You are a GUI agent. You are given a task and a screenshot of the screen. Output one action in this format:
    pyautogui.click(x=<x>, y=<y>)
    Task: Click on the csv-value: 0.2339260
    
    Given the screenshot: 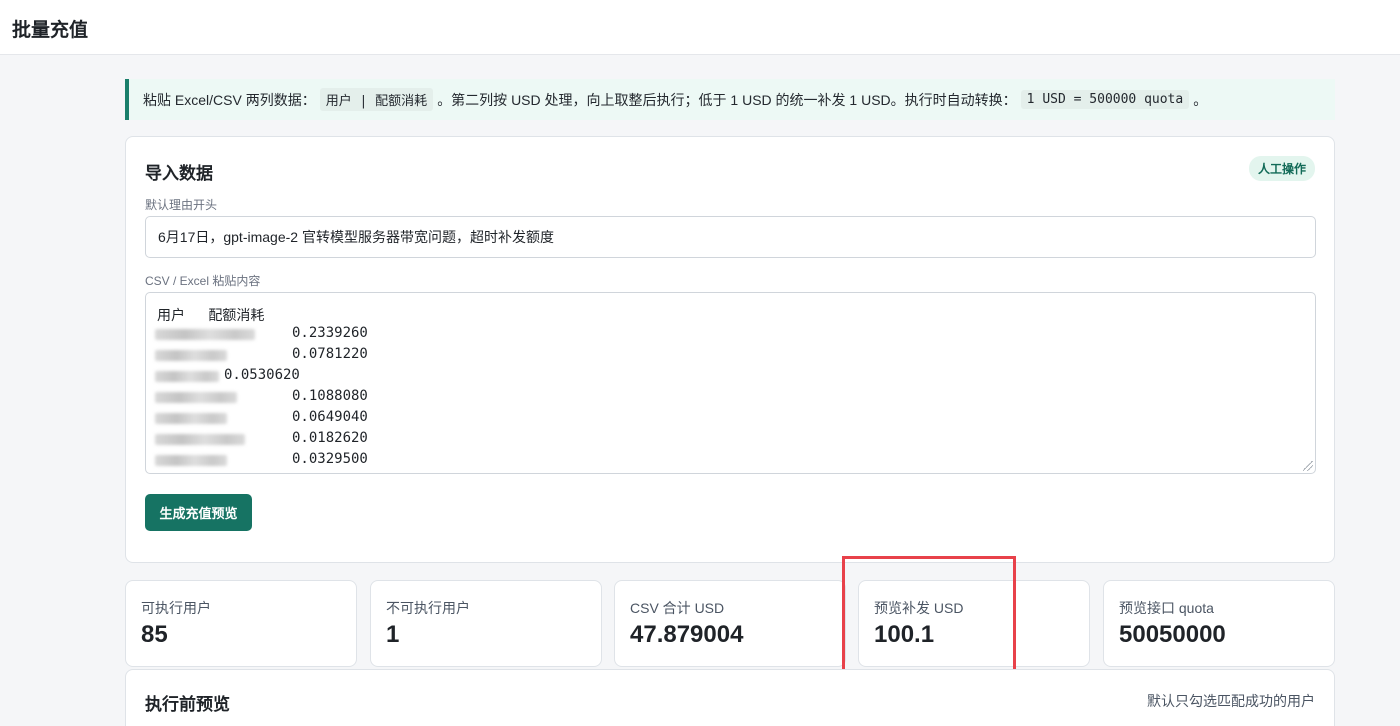 What is the action you would take?
    pyautogui.click(x=330, y=333)
    